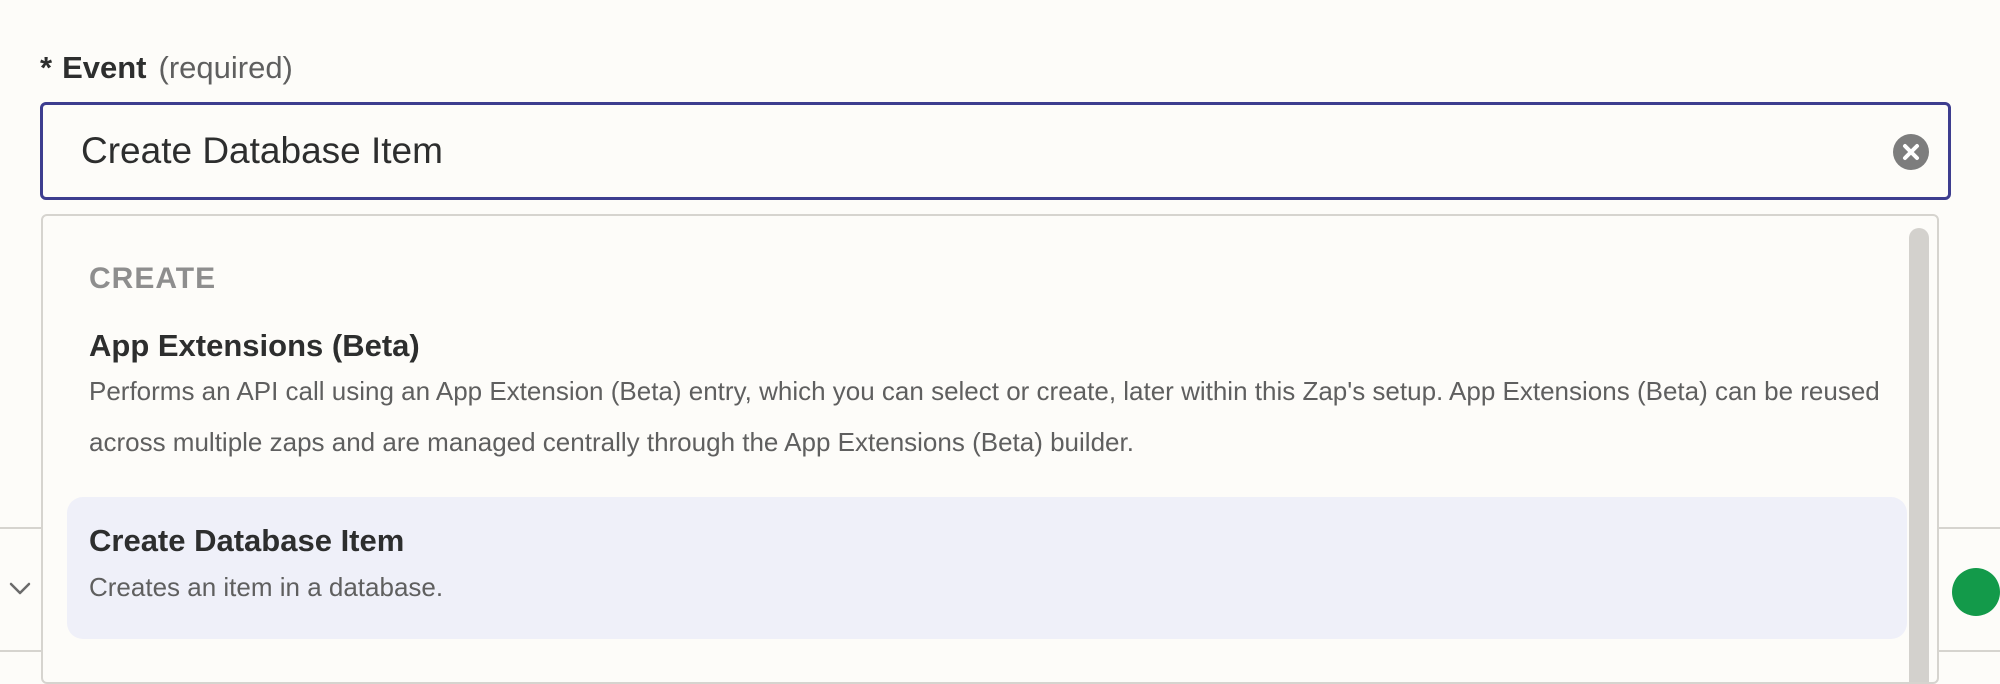 The image size is (2000, 684). Describe the element at coordinates (20, 588) in the screenshot. I see `chevron-down-icon` at that location.